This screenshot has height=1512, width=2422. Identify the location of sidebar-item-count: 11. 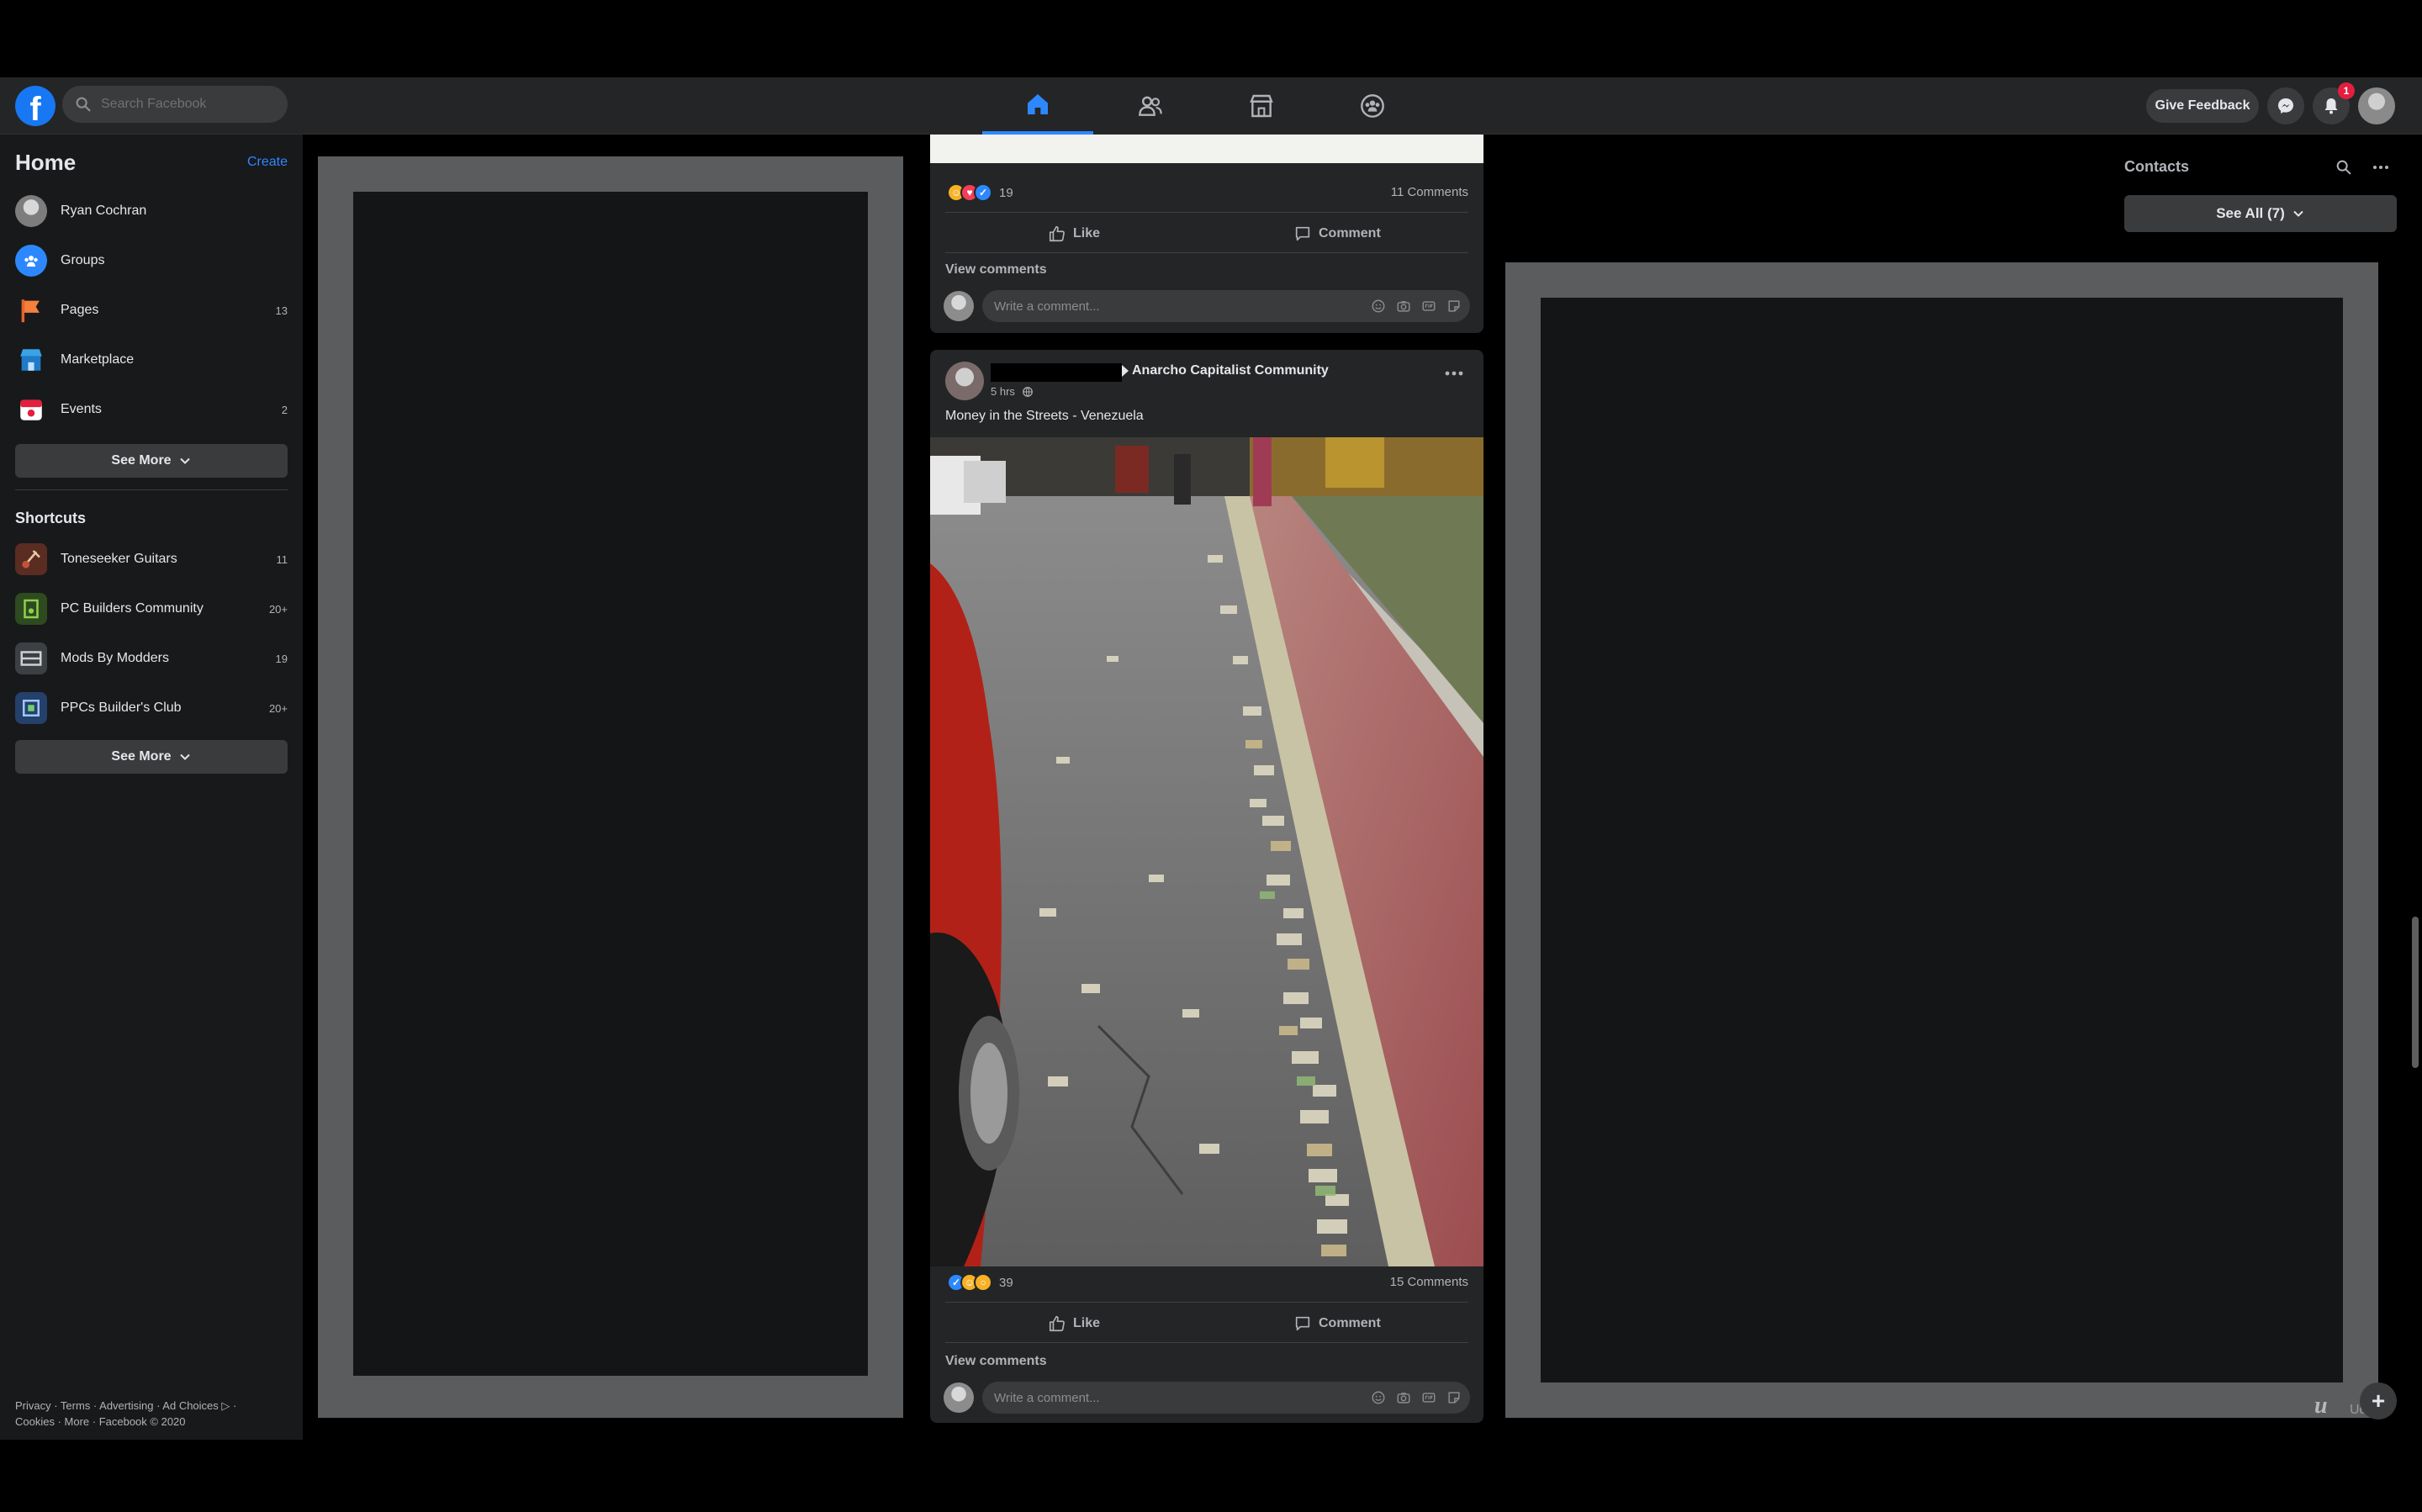
(282, 559).